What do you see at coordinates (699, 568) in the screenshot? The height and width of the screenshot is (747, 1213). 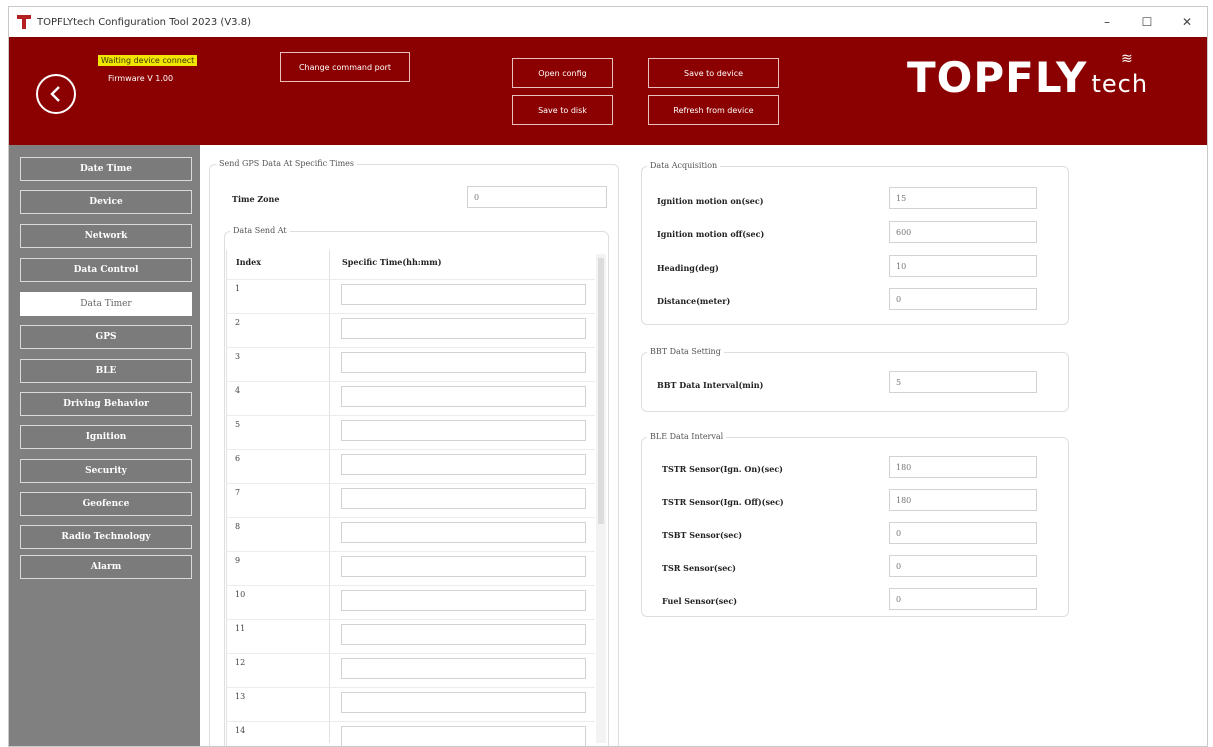 I see `tsr-sensor-label: TSR Sensor(sec)` at bounding box center [699, 568].